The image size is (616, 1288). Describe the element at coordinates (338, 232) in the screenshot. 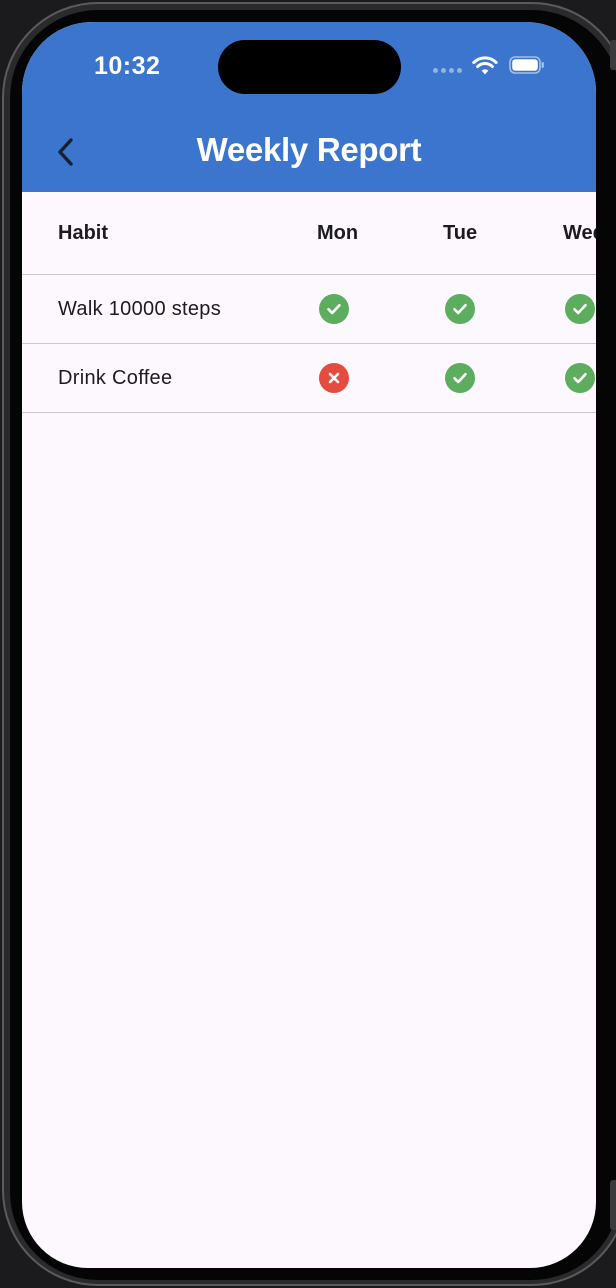

I see `column-header-mon: Mon` at that location.